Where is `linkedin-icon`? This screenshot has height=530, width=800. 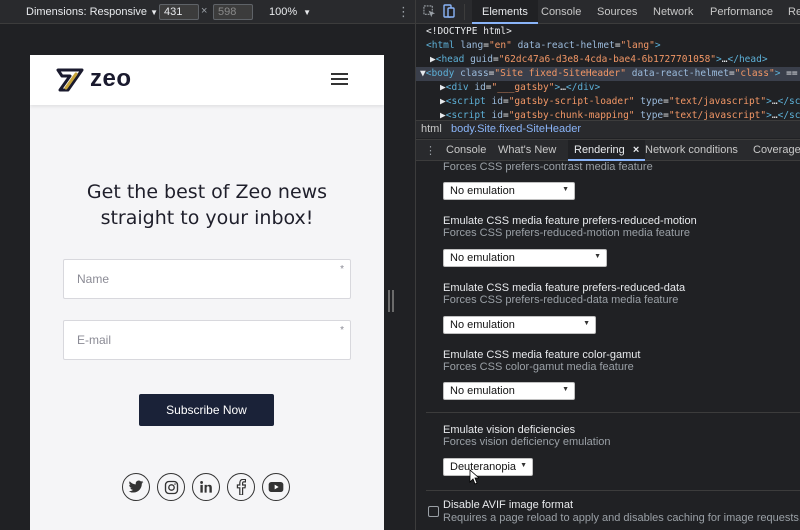 linkedin-icon is located at coordinates (206, 487).